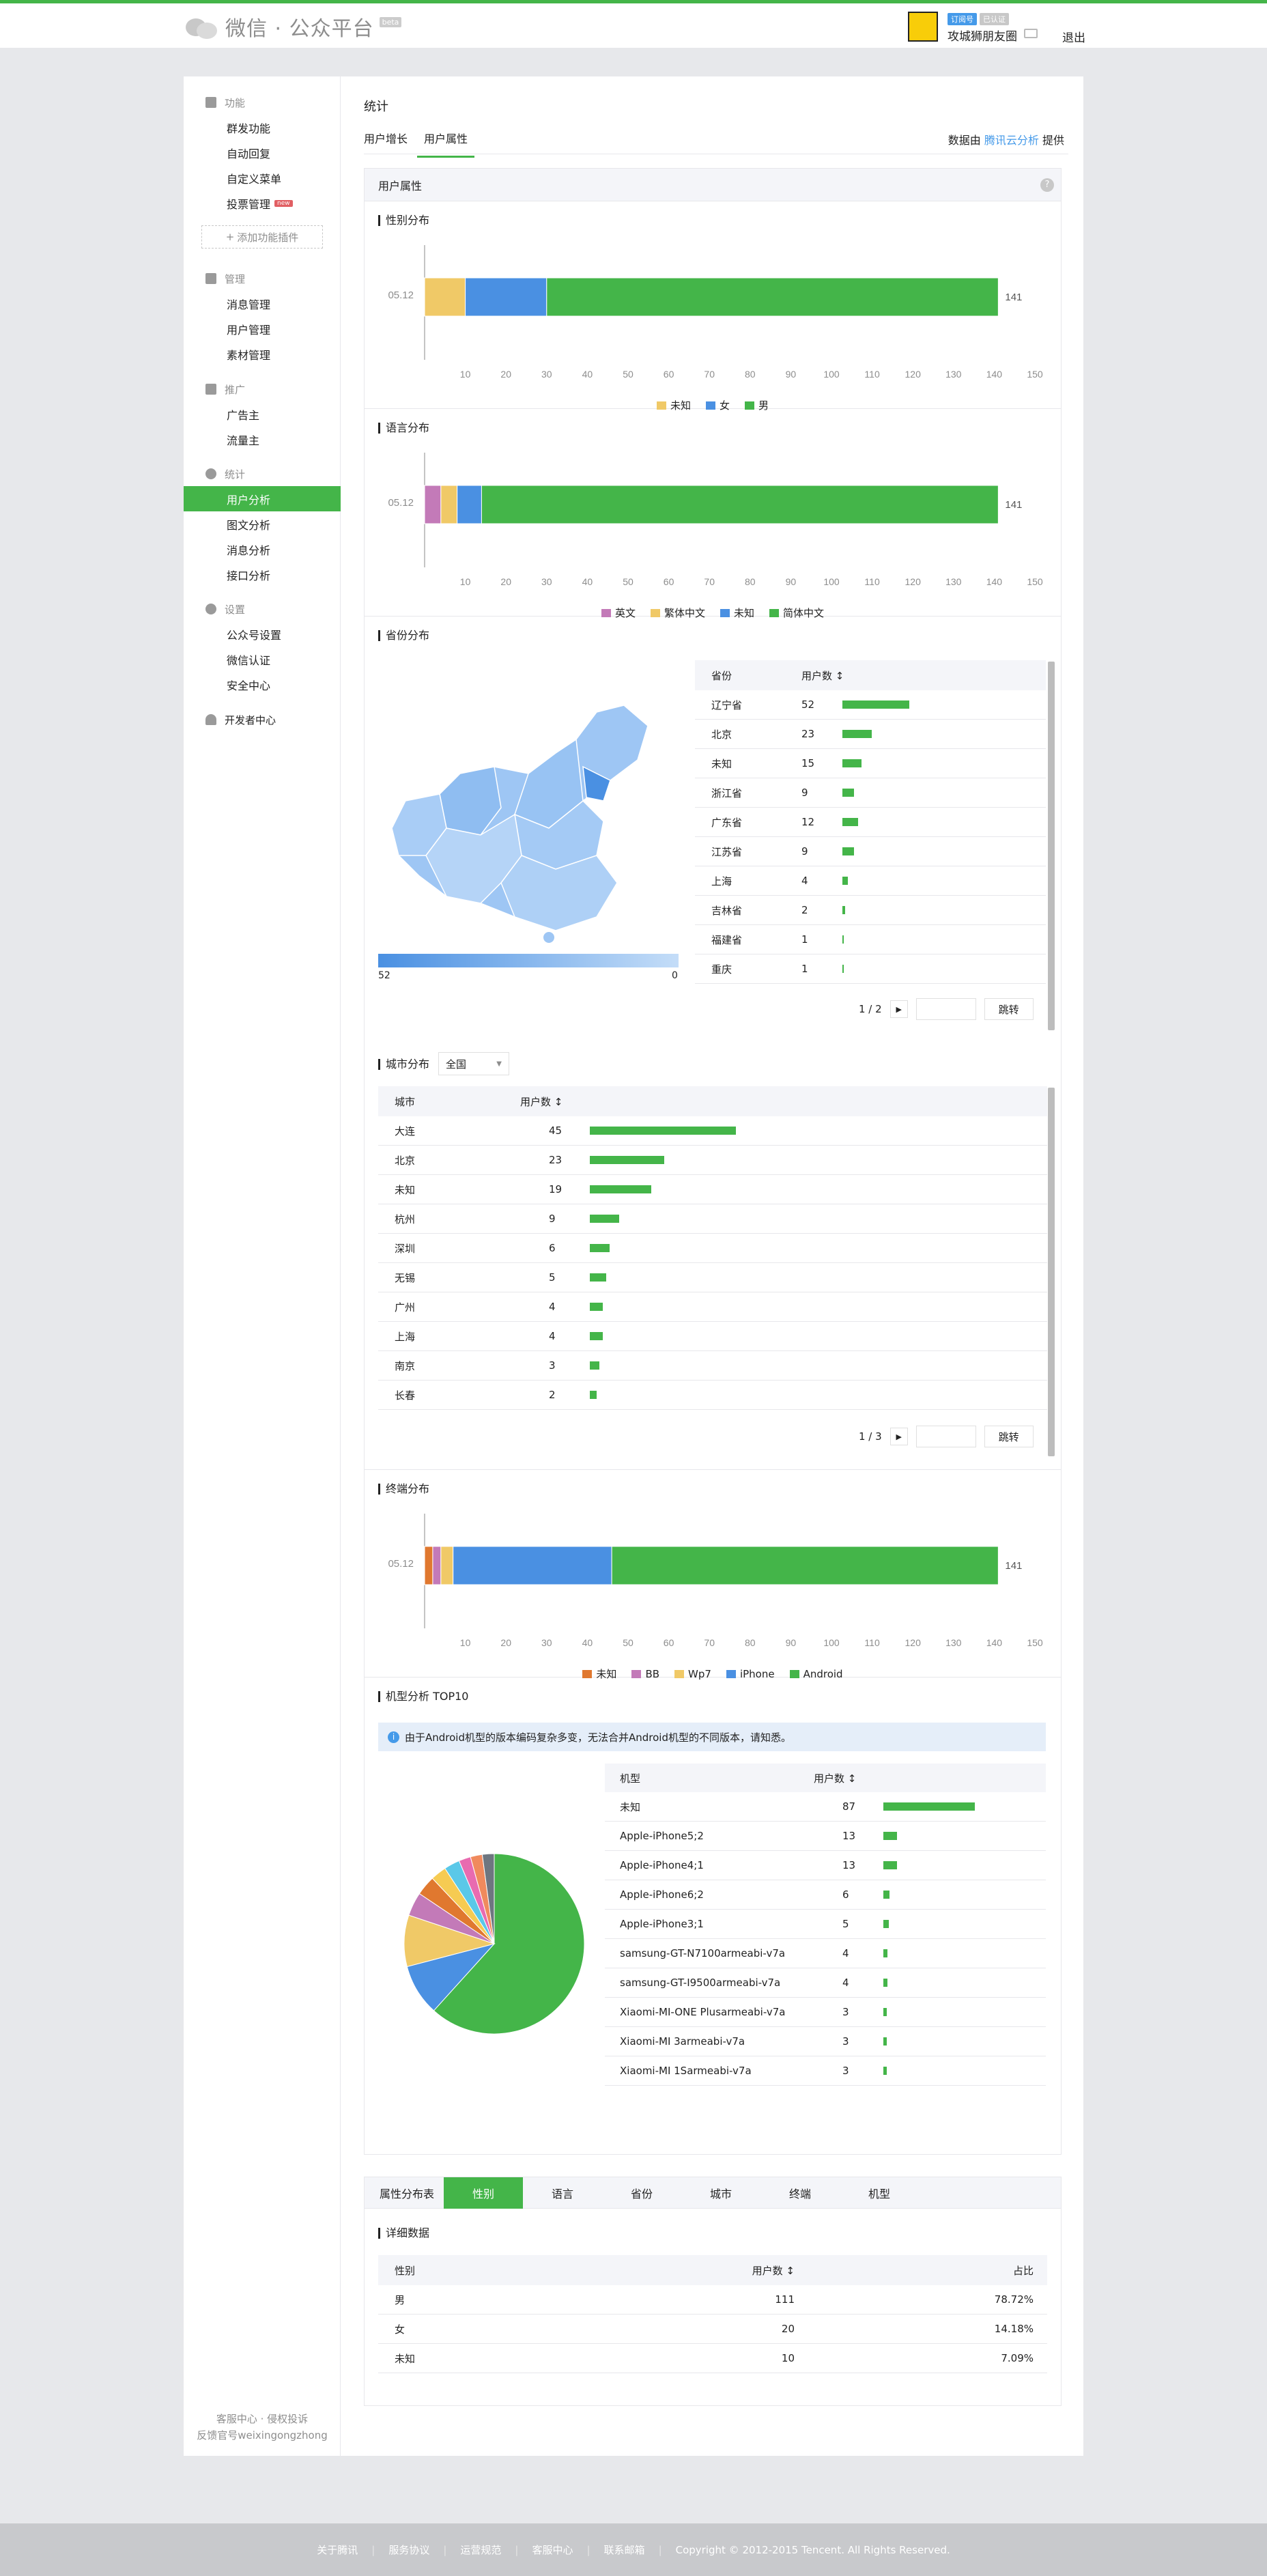 Image resolution: width=1267 pixels, height=2576 pixels. What do you see at coordinates (262, 152) in the screenshot?
I see `sidebar-item-auto-reply: 自动回复` at bounding box center [262, 152].